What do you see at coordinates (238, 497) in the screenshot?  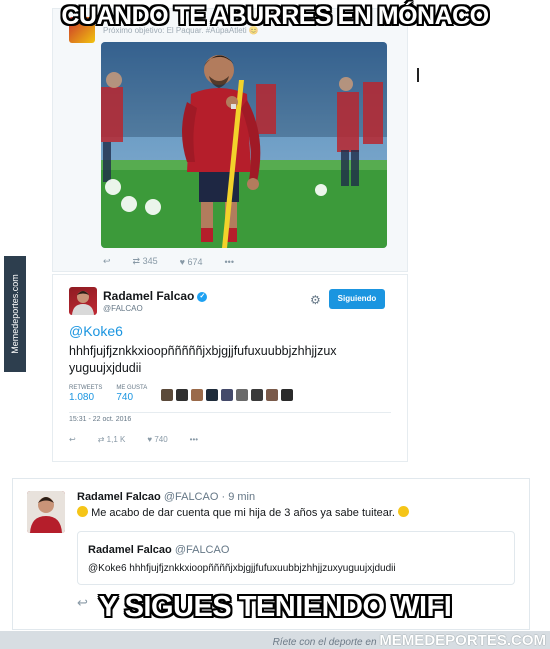 I see `tweet-time: · 9 min` at bounding box center [238, 497].